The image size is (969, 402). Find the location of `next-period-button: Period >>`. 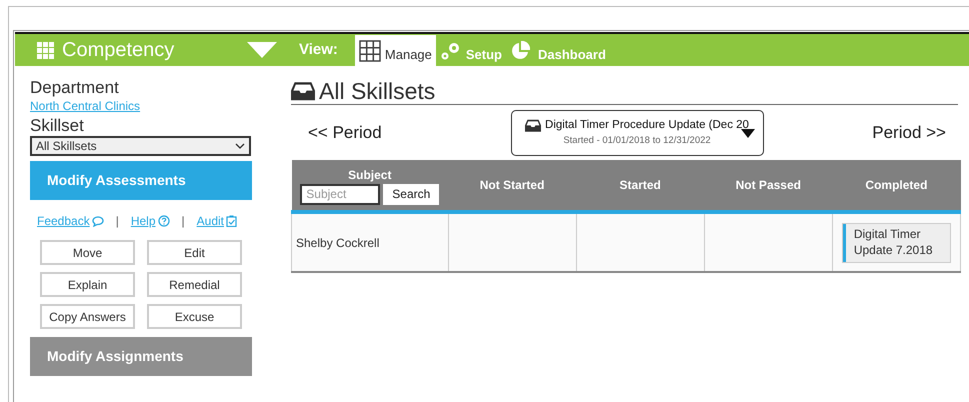

next-period-button: Period >> is located at coordinates (909, 133).